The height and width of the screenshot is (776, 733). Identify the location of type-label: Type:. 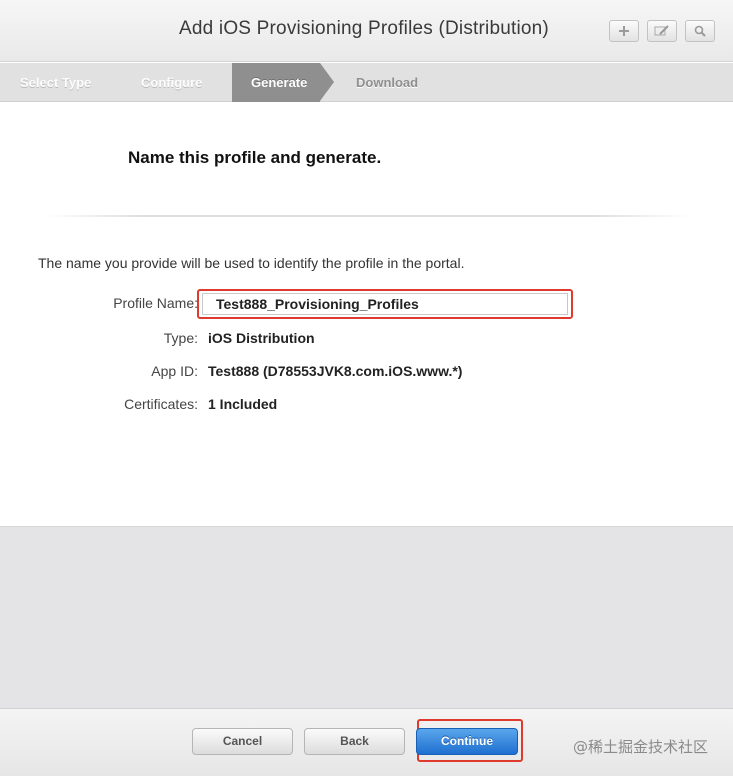
(180, 338).